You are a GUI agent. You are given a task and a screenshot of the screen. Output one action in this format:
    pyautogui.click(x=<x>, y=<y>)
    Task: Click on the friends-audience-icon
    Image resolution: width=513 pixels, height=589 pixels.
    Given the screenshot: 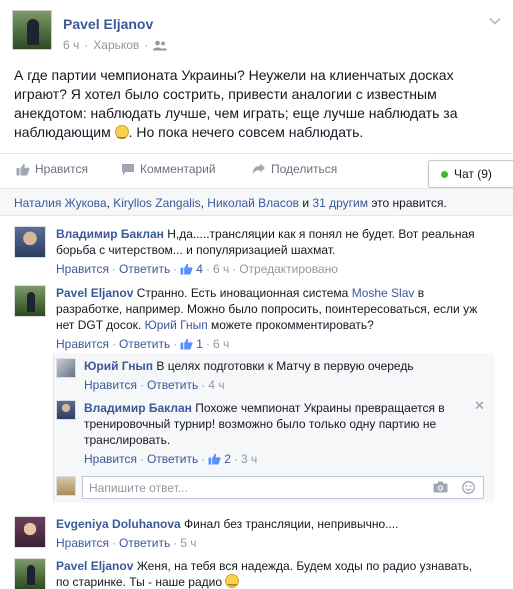 What is the action you would take?
    pyautogui.click(x=160, y=45)
    